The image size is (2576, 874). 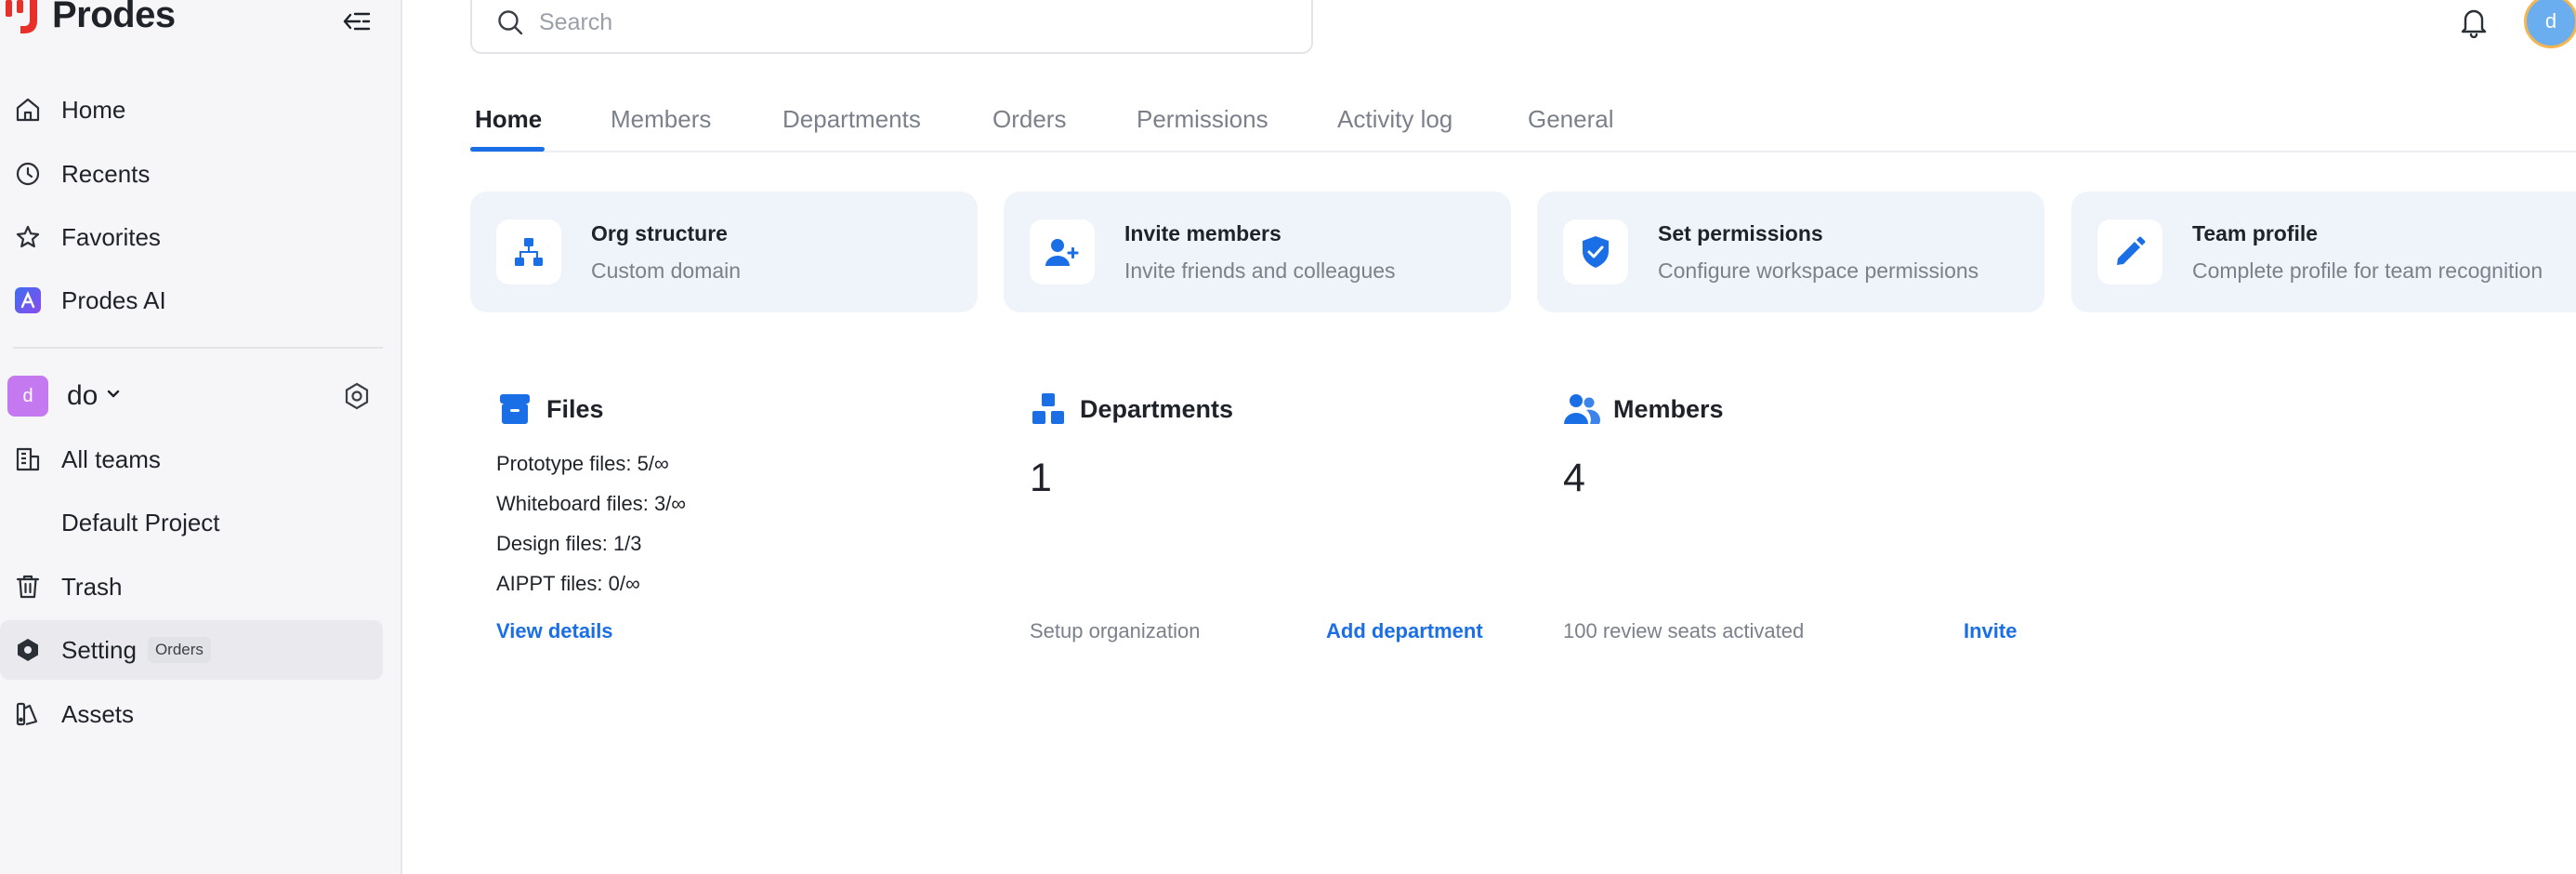 I want to click on app-logo: Prodes, so click(x=89, y=19).